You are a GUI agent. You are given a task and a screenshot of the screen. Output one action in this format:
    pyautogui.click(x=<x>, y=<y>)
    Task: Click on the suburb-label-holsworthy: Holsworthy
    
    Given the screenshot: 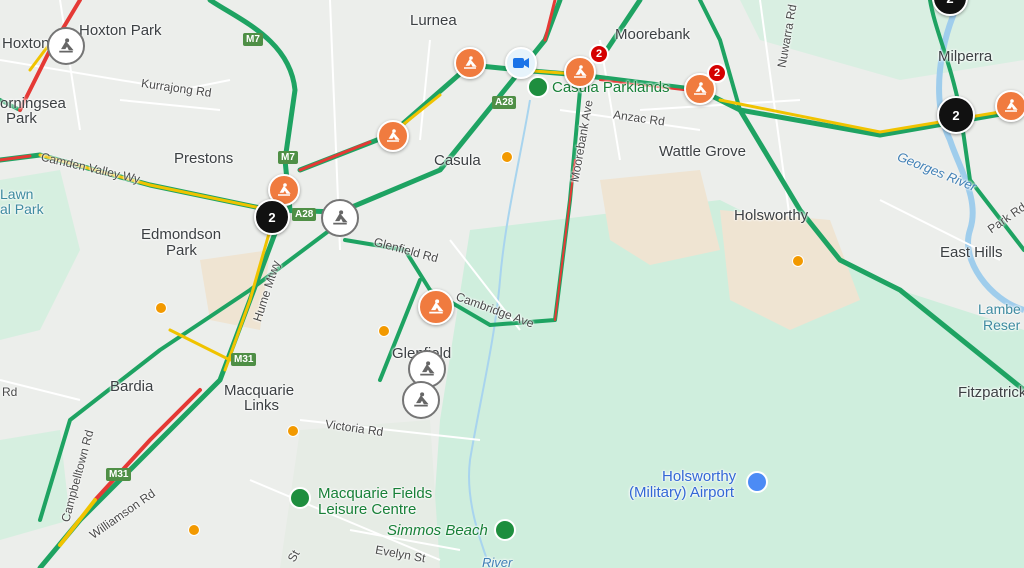 What is the action you would take?
    pyautogui.click(x=771, y=215)
    